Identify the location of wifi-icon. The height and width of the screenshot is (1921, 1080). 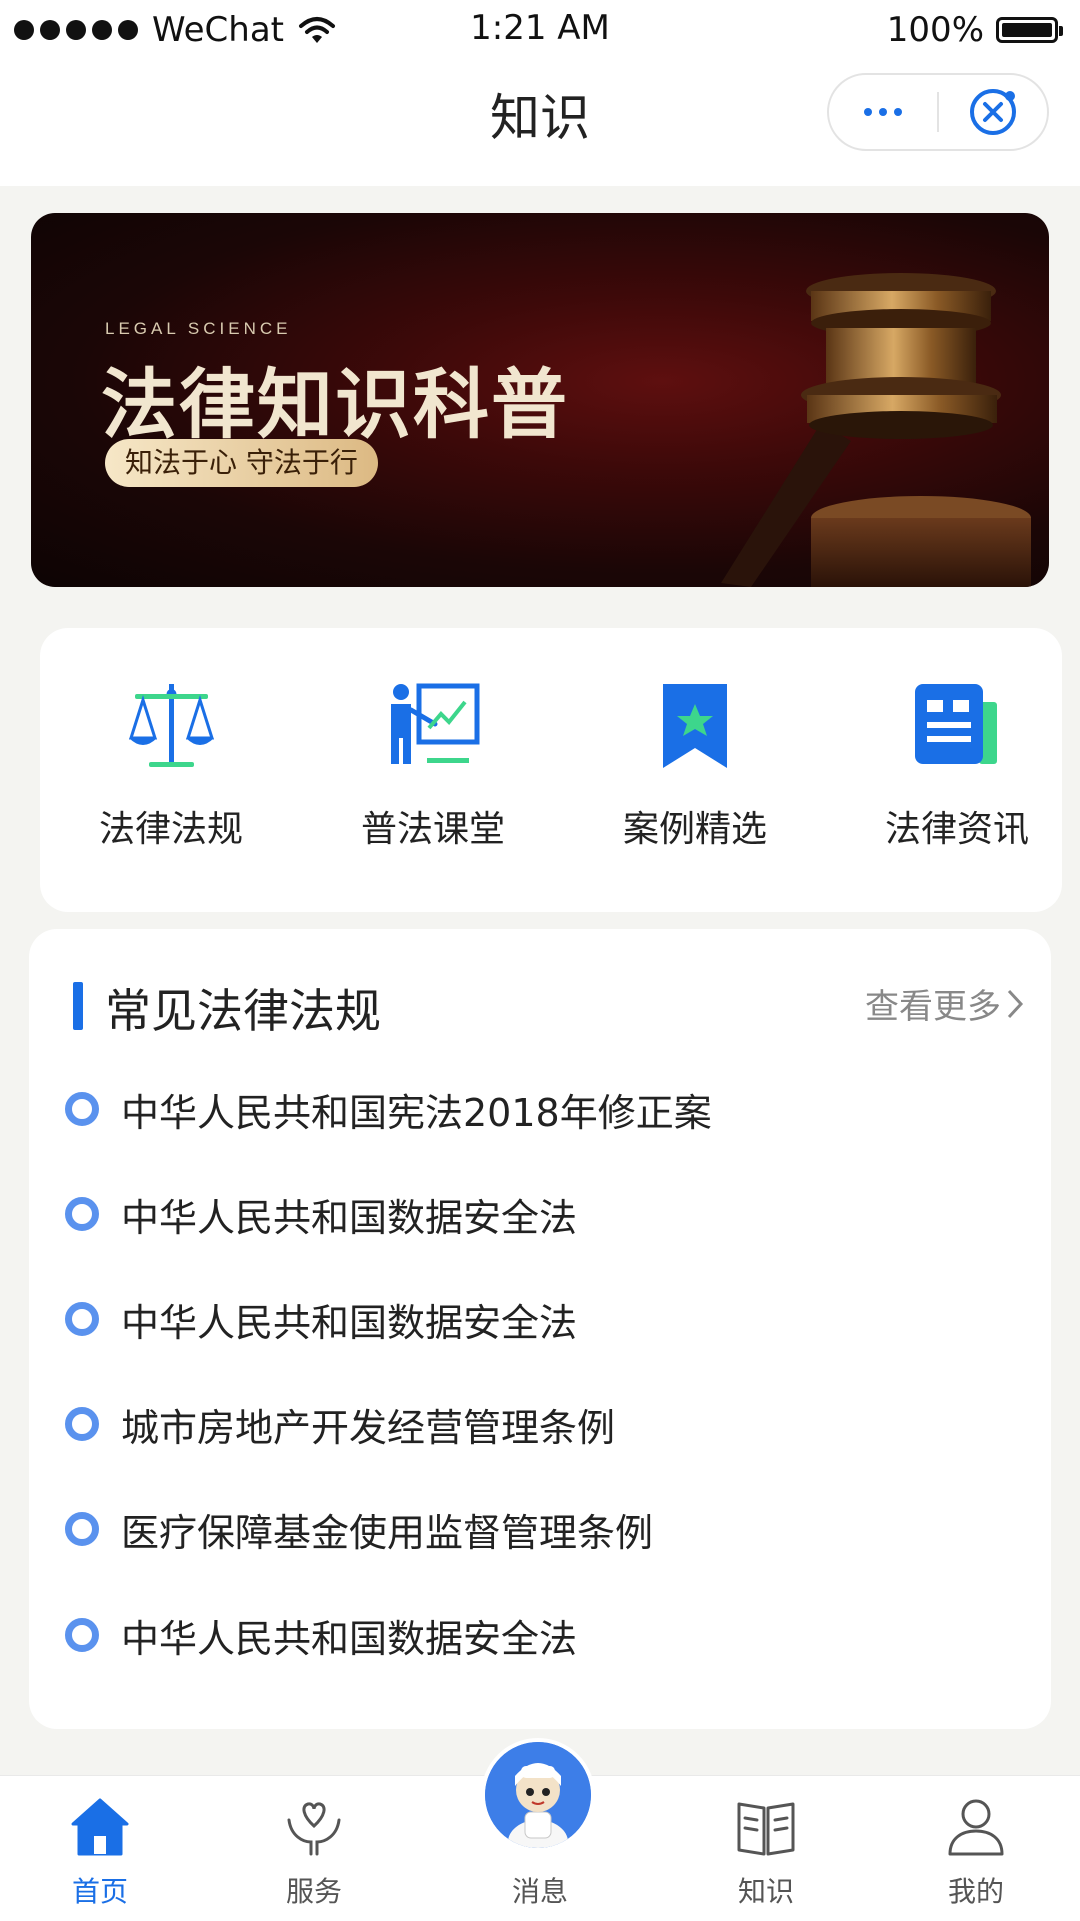
(317, 30).